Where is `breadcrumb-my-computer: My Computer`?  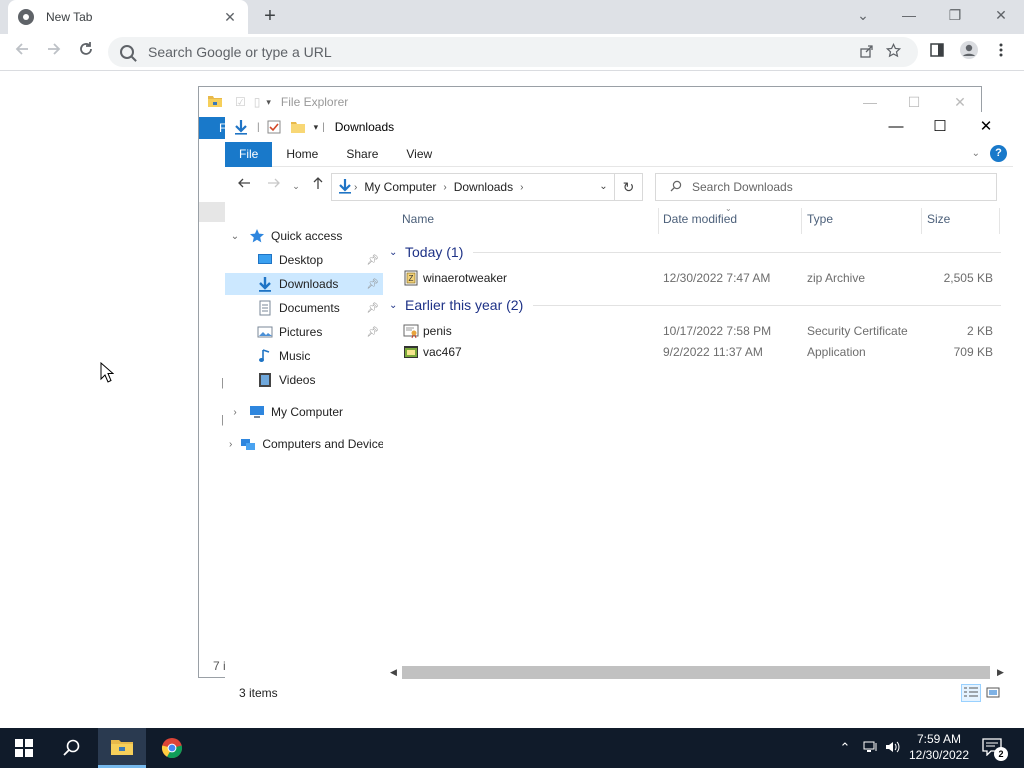
breadcrumb-my-computer: My Computer is located at coordinates (400, 187).